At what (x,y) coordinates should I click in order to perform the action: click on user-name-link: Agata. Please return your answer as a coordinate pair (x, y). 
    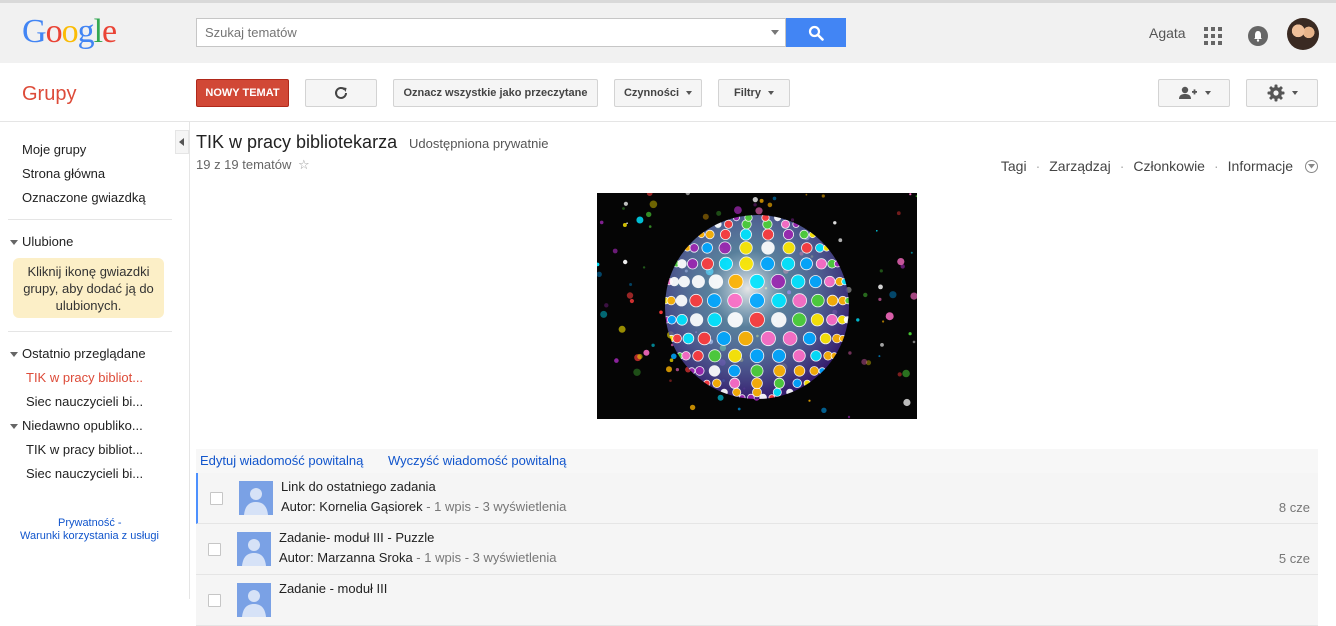
    Looking at the image, I should click on (1167, 33).